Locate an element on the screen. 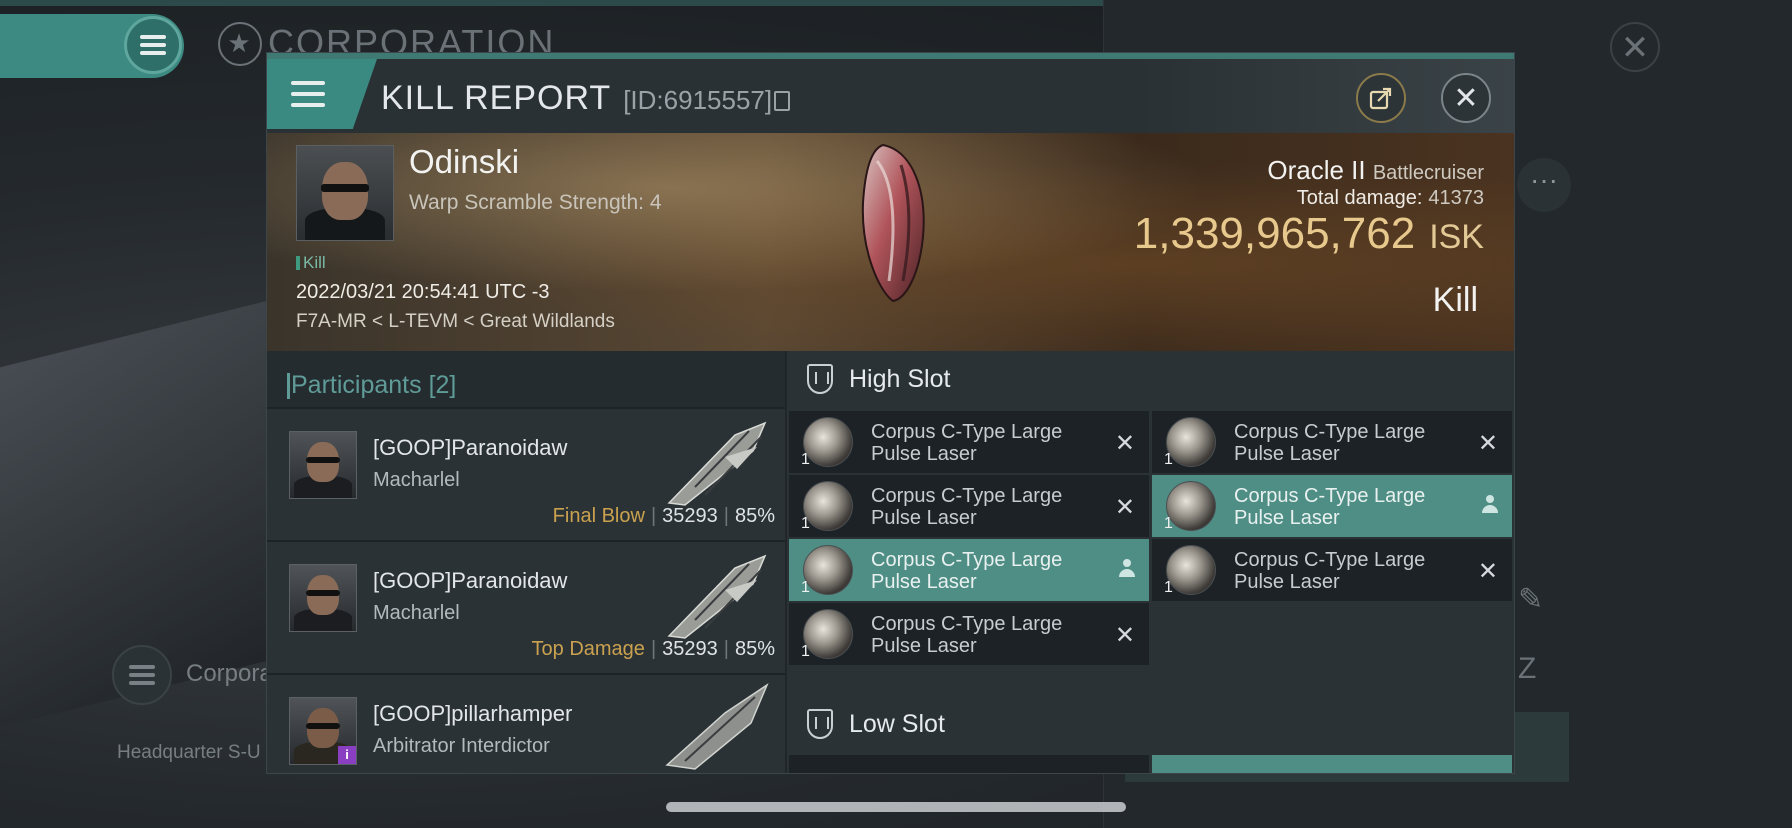  high-slot-title: High Slot is located at coordinates (900, 379).